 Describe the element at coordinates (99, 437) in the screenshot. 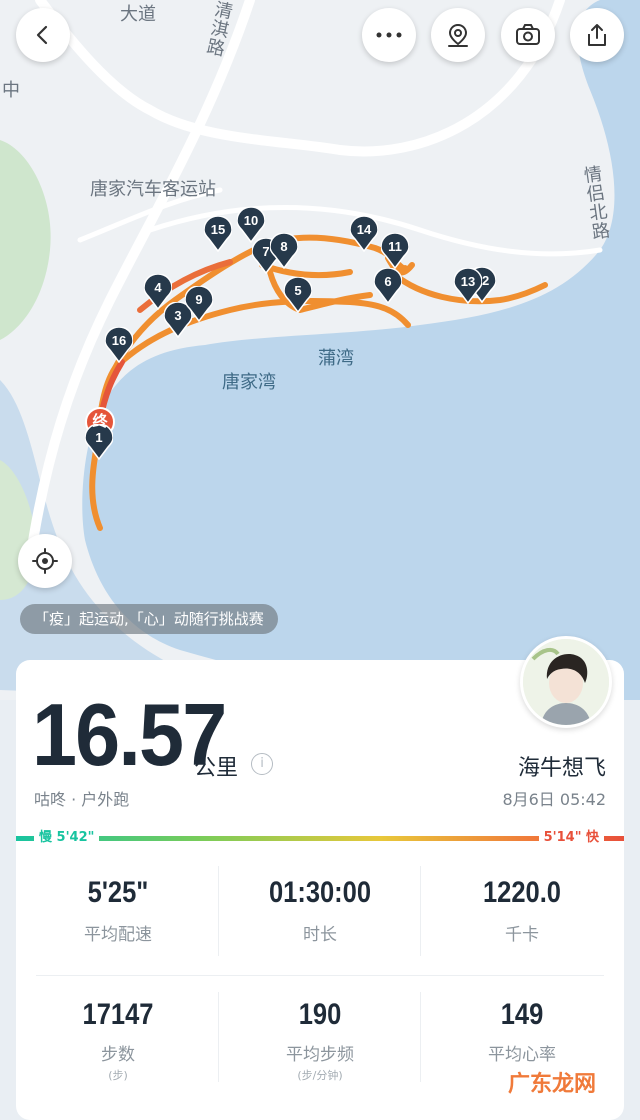

I see `km-marker-label: 1` at that location.